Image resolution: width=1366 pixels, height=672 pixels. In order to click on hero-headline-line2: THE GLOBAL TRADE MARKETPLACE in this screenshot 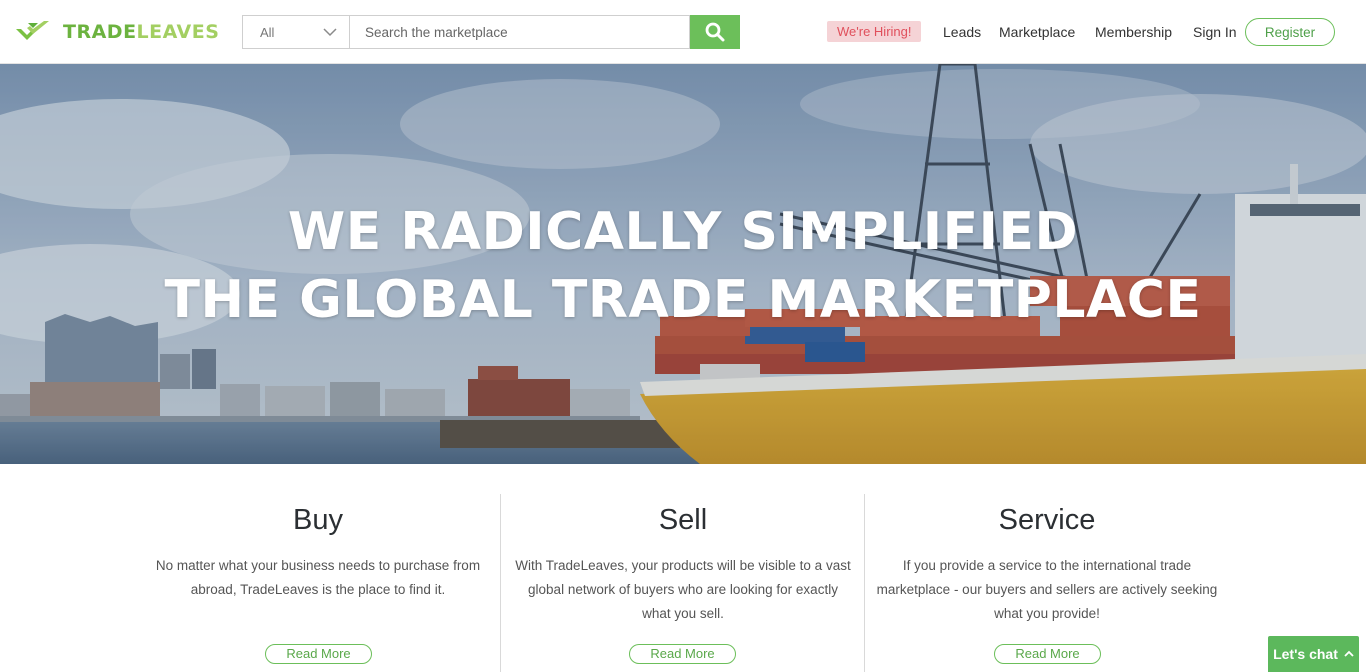, I will do `click(683, 300)`.